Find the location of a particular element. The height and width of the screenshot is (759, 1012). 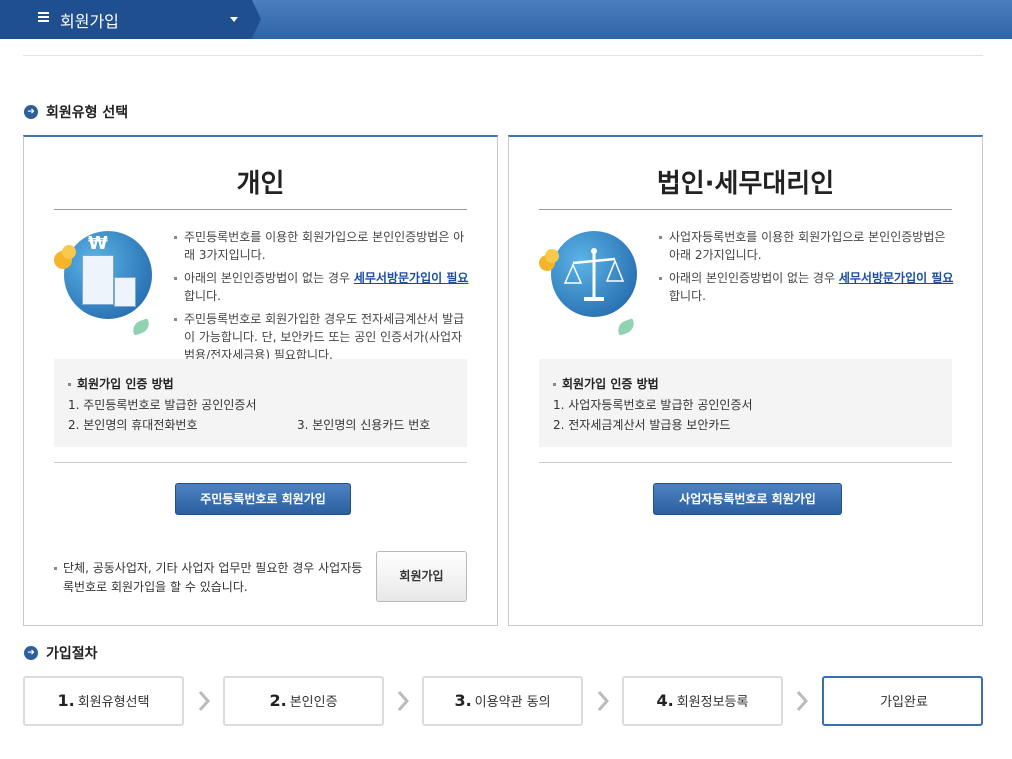

section-signup-steps: ➜ 가입절차 is located at coordinates (61, 653).